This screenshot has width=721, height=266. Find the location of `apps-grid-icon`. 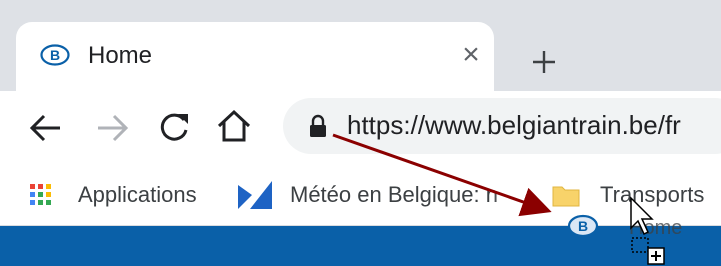

apps-grid-icon is located at coordinates (40, 194).